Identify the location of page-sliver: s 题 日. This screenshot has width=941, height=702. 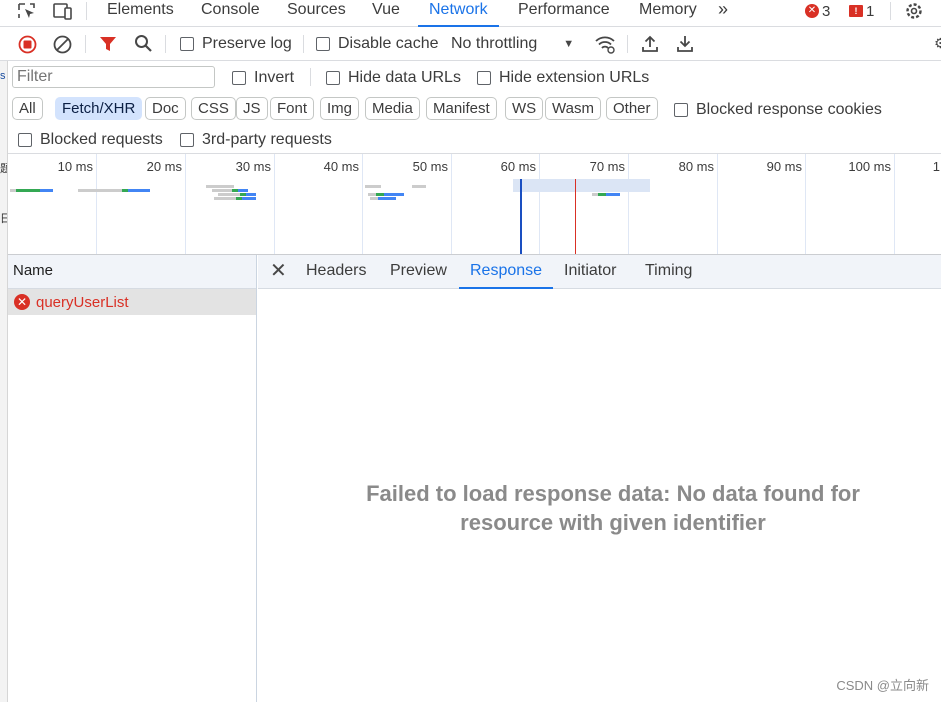
(4, 381).